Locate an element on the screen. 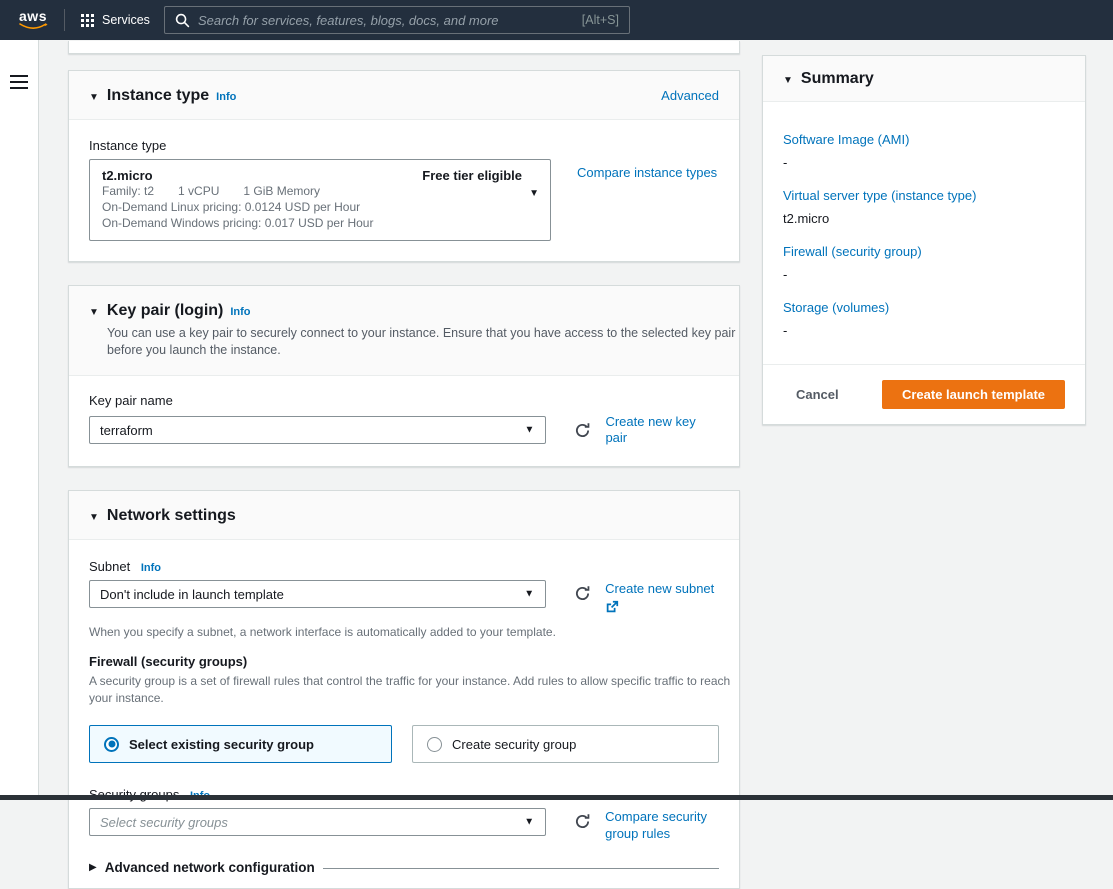  create-launch-template-button: Create launch template is located at coordinates (973, 394).